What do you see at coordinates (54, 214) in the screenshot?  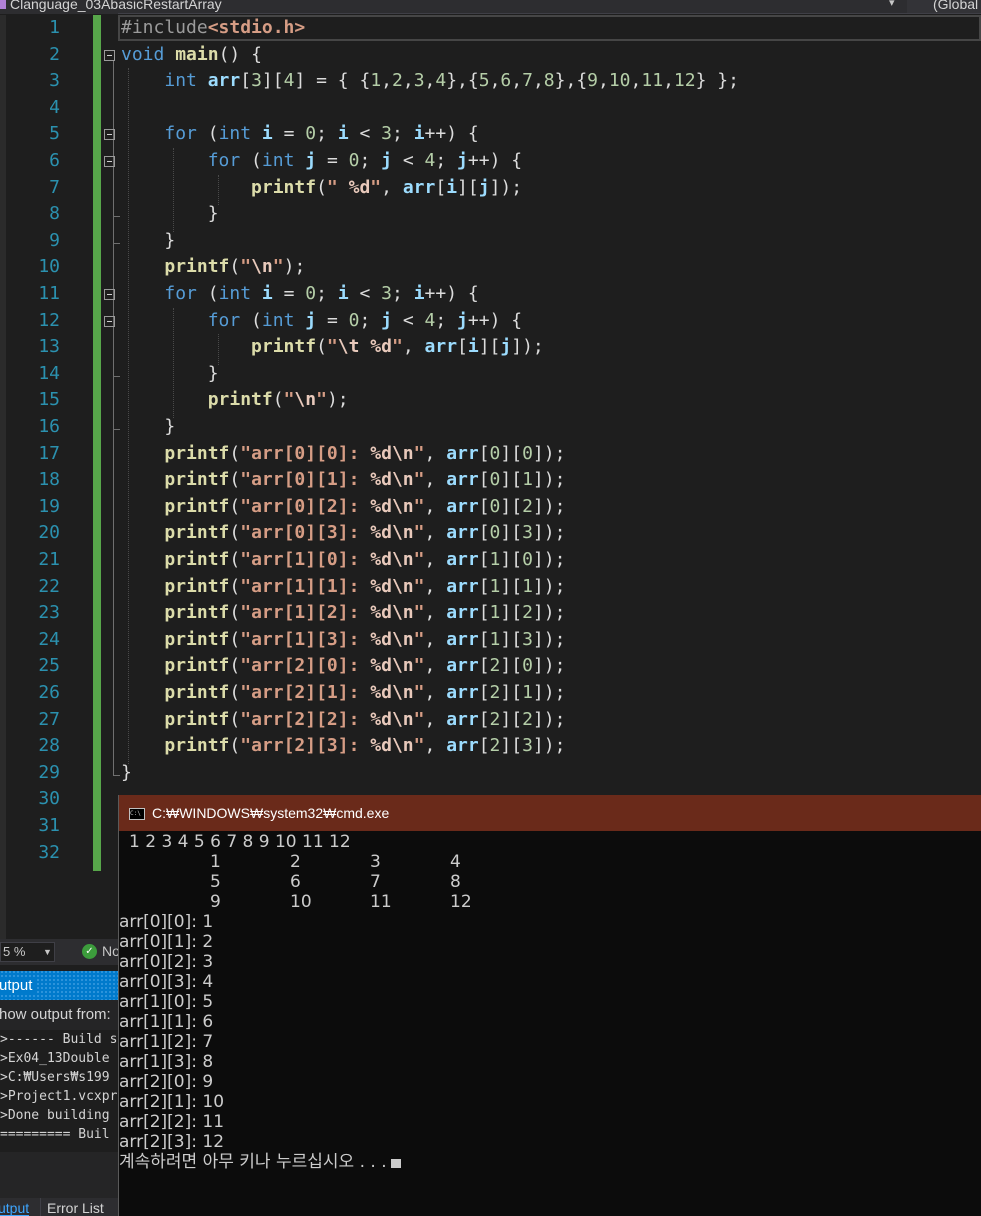 I see `line-number: 8` at bounding box center [54, 214].